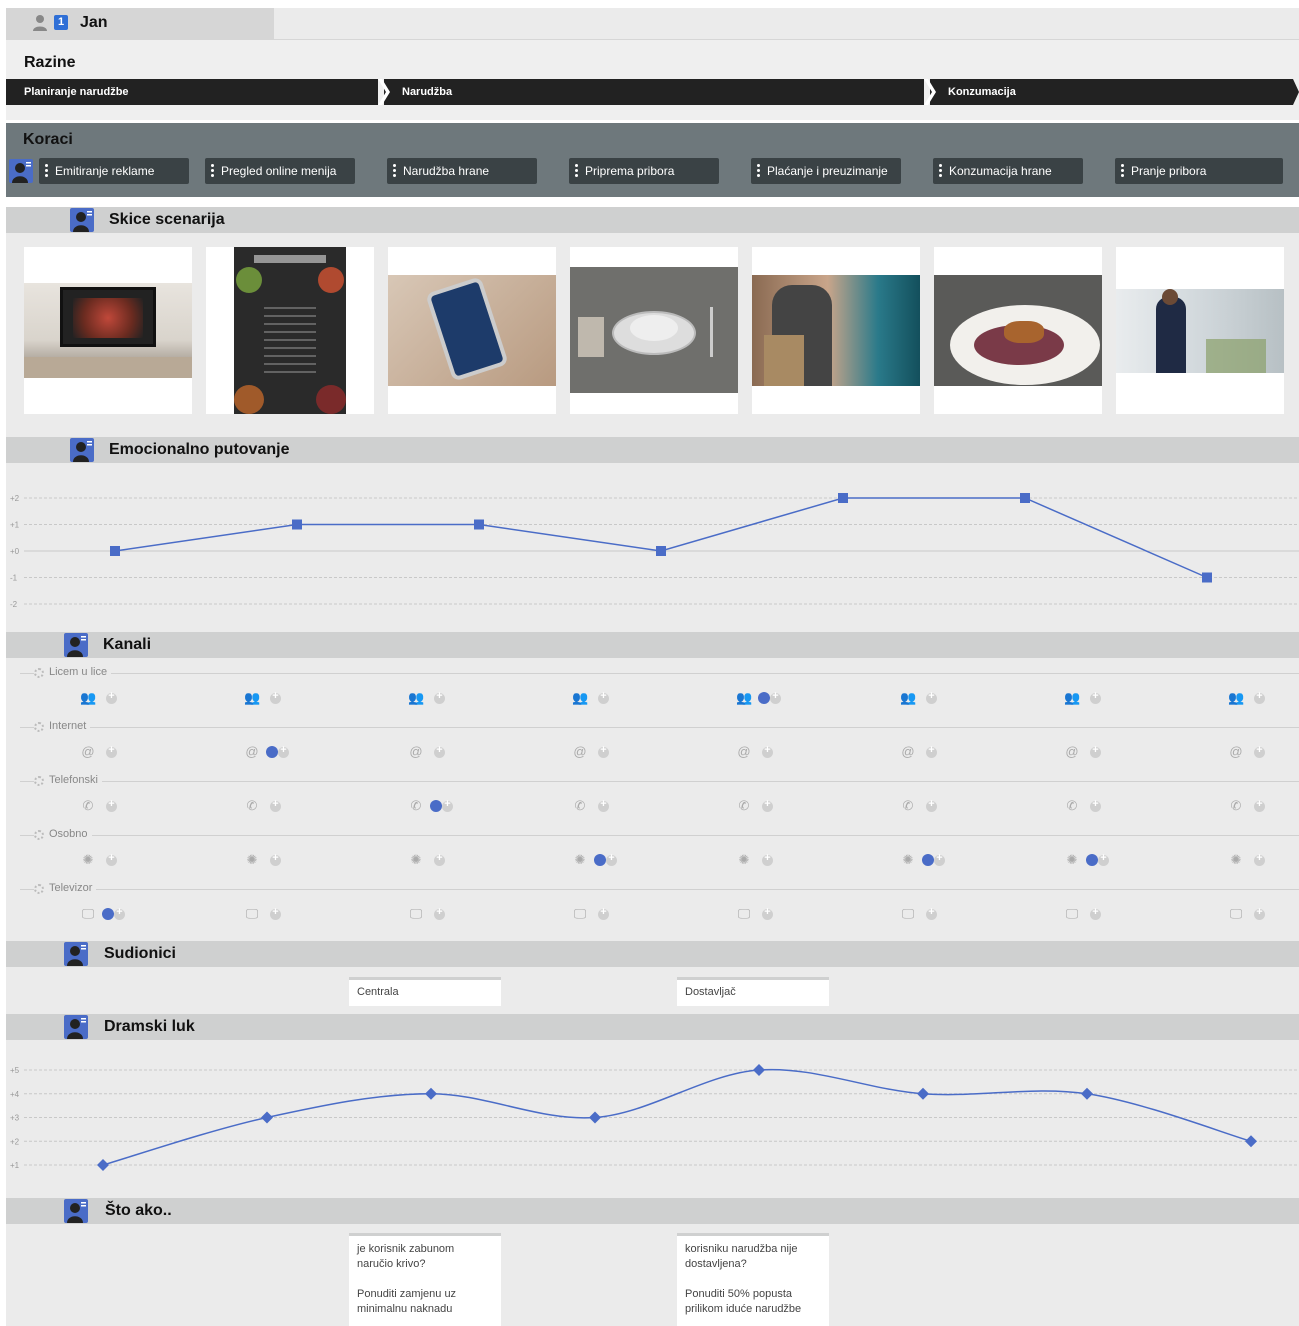 The image size is (1299, 1326). Describe the element at coordinates (580, 697) in the screenshot. I see `people-icon: 👥` at that location.